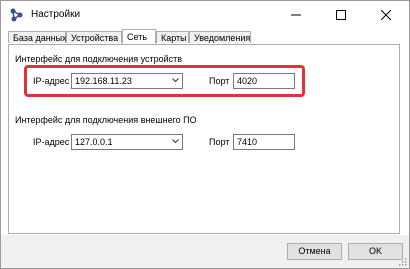  I want to click on tab-maps: Карты, so click(172, 37).